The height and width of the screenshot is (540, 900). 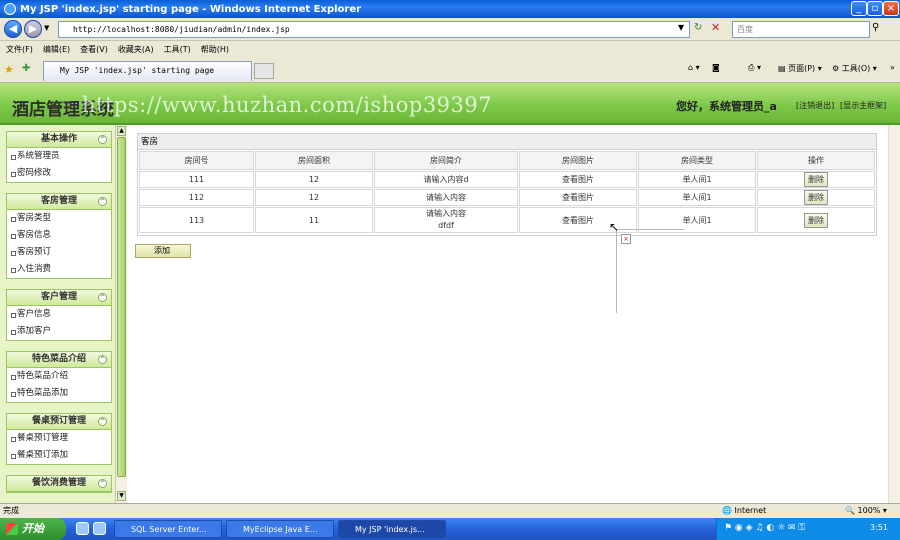 What do you see at coordinates (450, 49) in the screenshot?
I see `menu-bar: 文件(F) 编辑(E) 查看(V) 收藏夹(A) 工具(T) 帮助(H)` at bounding box center [450, 49].